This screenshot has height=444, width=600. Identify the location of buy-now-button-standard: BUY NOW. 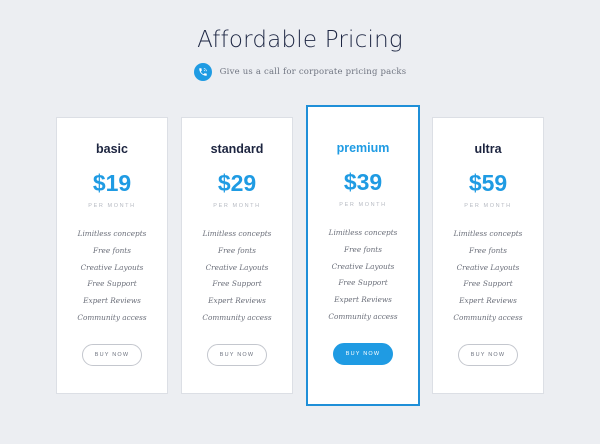
(237, 355).